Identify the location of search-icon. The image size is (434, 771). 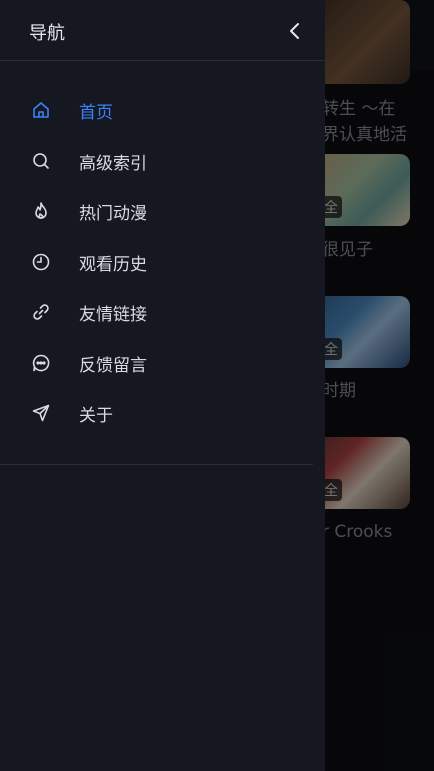
(41, 161).